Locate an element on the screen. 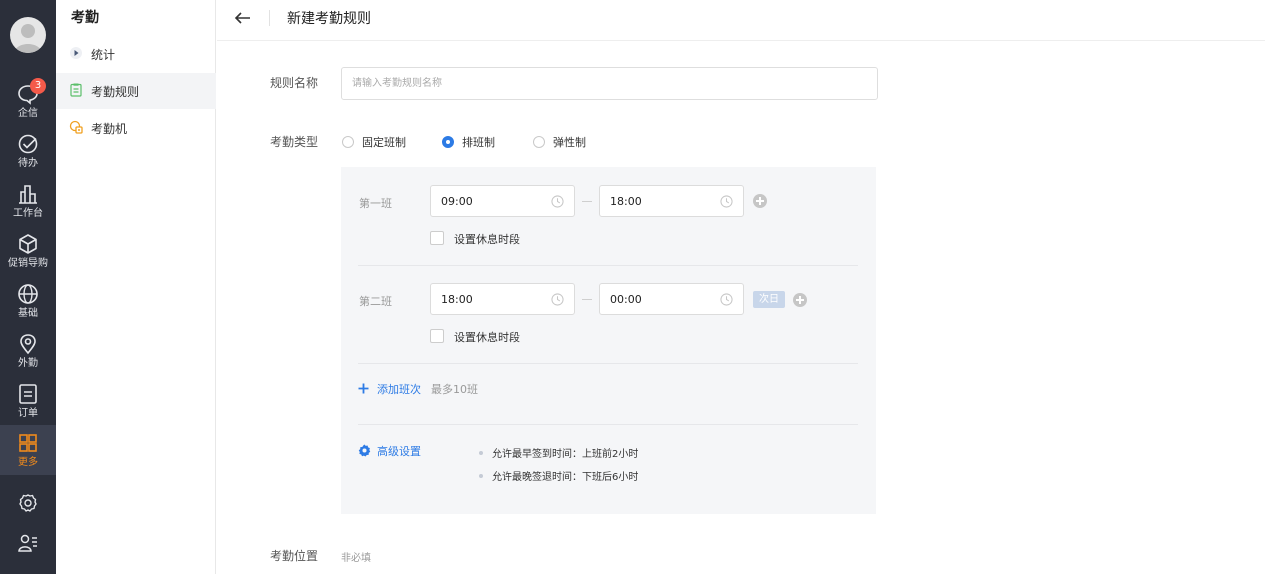 The height and width of the screenshot is (574, 1265). time-value: 00:00 is located at coordinates (626, 299).